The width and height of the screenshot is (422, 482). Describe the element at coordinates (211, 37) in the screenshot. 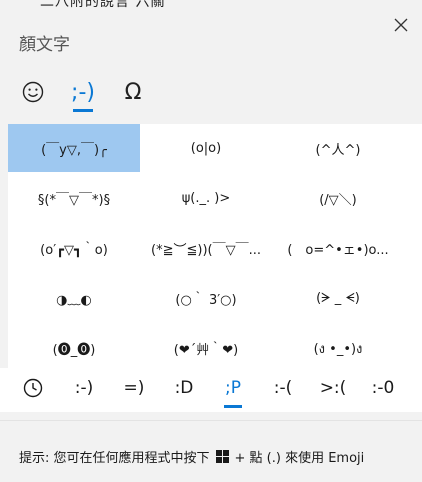

I see `panel-header: 顏文字` at that location.